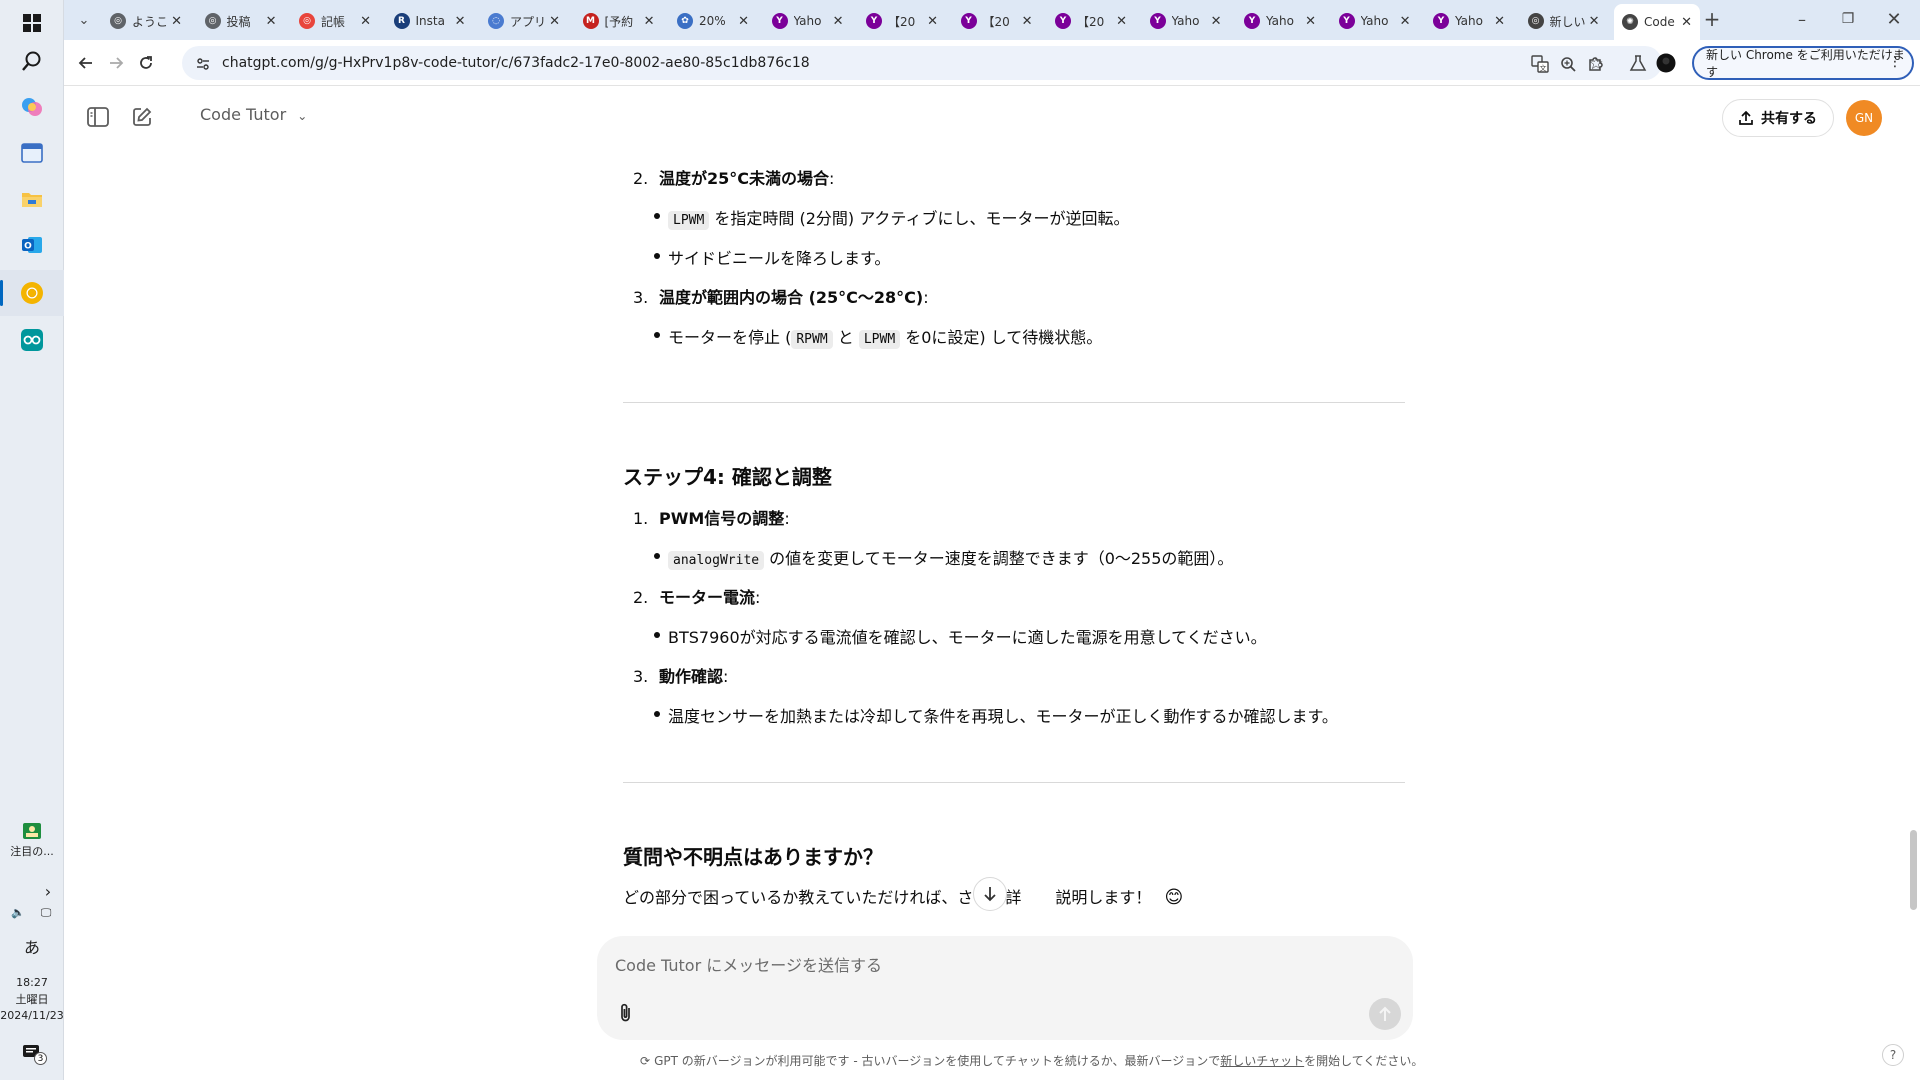  I want to click on tab-search-chevron-icon: ⌄, so click(84, 20).